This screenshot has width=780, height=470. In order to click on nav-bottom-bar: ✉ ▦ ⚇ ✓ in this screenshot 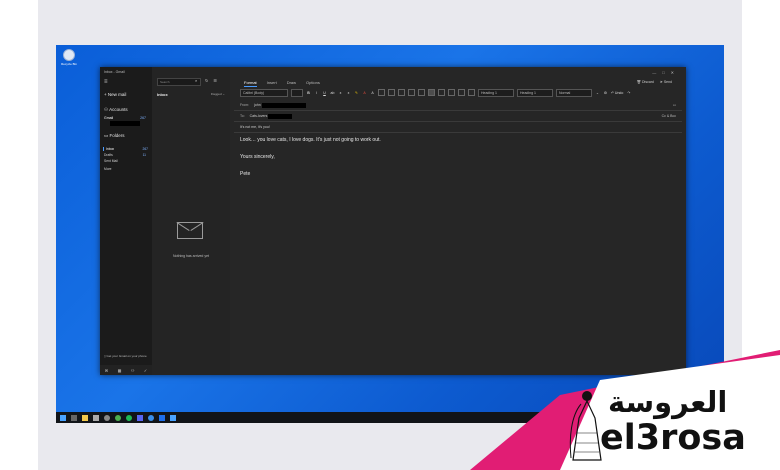, I will do `click(126, 370)`.